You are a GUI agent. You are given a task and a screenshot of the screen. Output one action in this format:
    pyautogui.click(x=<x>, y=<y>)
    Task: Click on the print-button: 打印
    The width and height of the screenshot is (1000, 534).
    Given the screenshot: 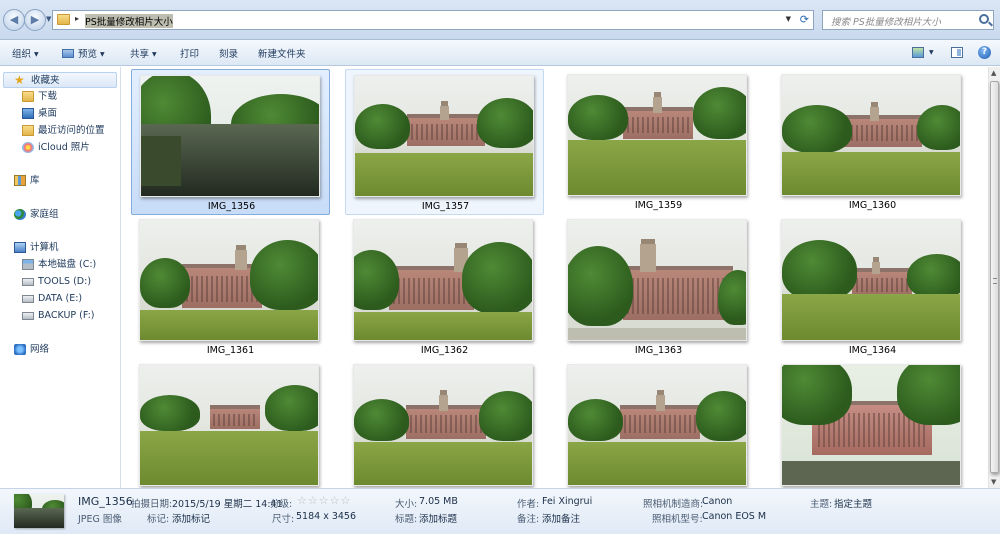 What is the action you would take?
    pyautogui.click(x=189, y=53)
    